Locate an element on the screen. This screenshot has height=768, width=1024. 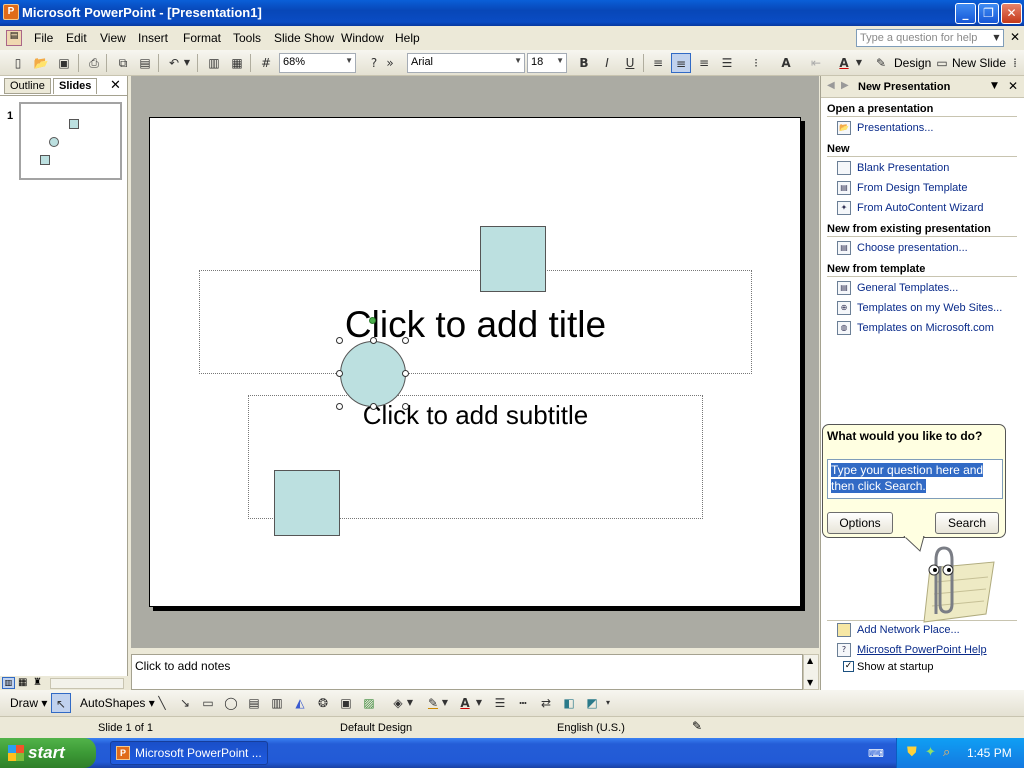
ask-dropdown-icon: ▼ is located at coordinates (996, 38).